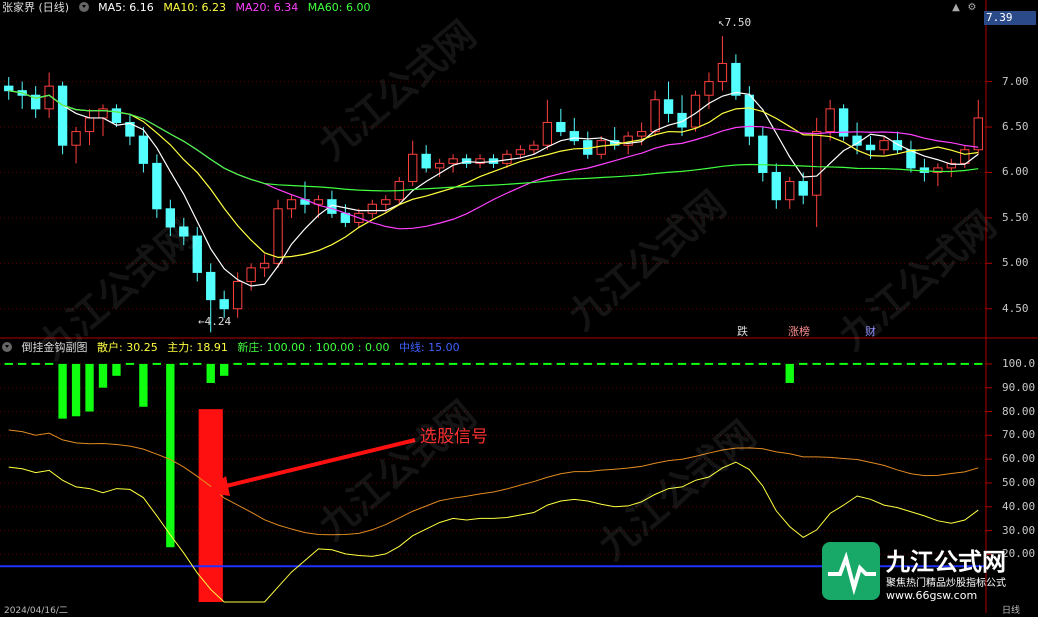 Image resolution: width=1038 pixels, height=617 pixels. Describe the element at coordinates (55, 347) in the screenshot. I see `indicator-title: 倒挂金钩副图` at that location.